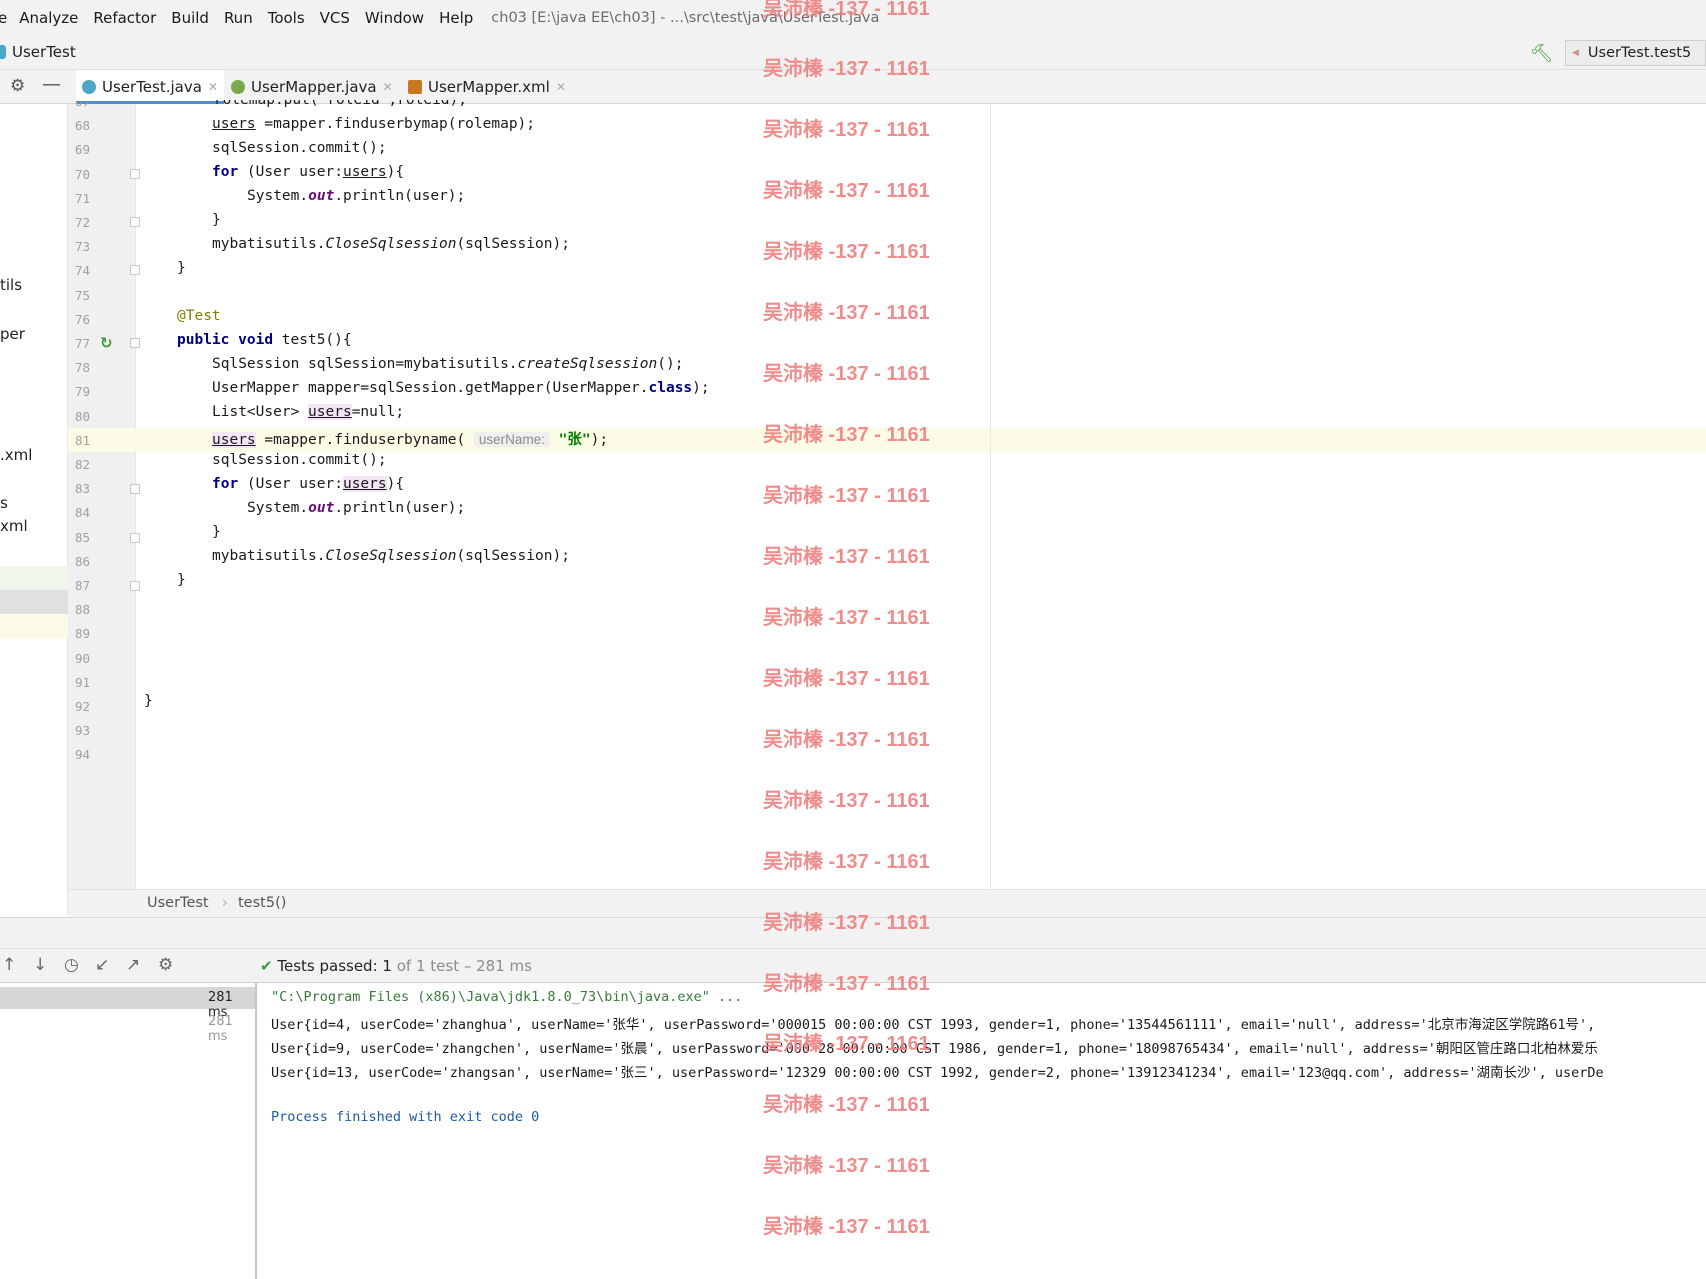  What do you see at coordinates (14, 526) in the screenshot?
I see `sidebar-item: xml` at bounding box center [14, 526].